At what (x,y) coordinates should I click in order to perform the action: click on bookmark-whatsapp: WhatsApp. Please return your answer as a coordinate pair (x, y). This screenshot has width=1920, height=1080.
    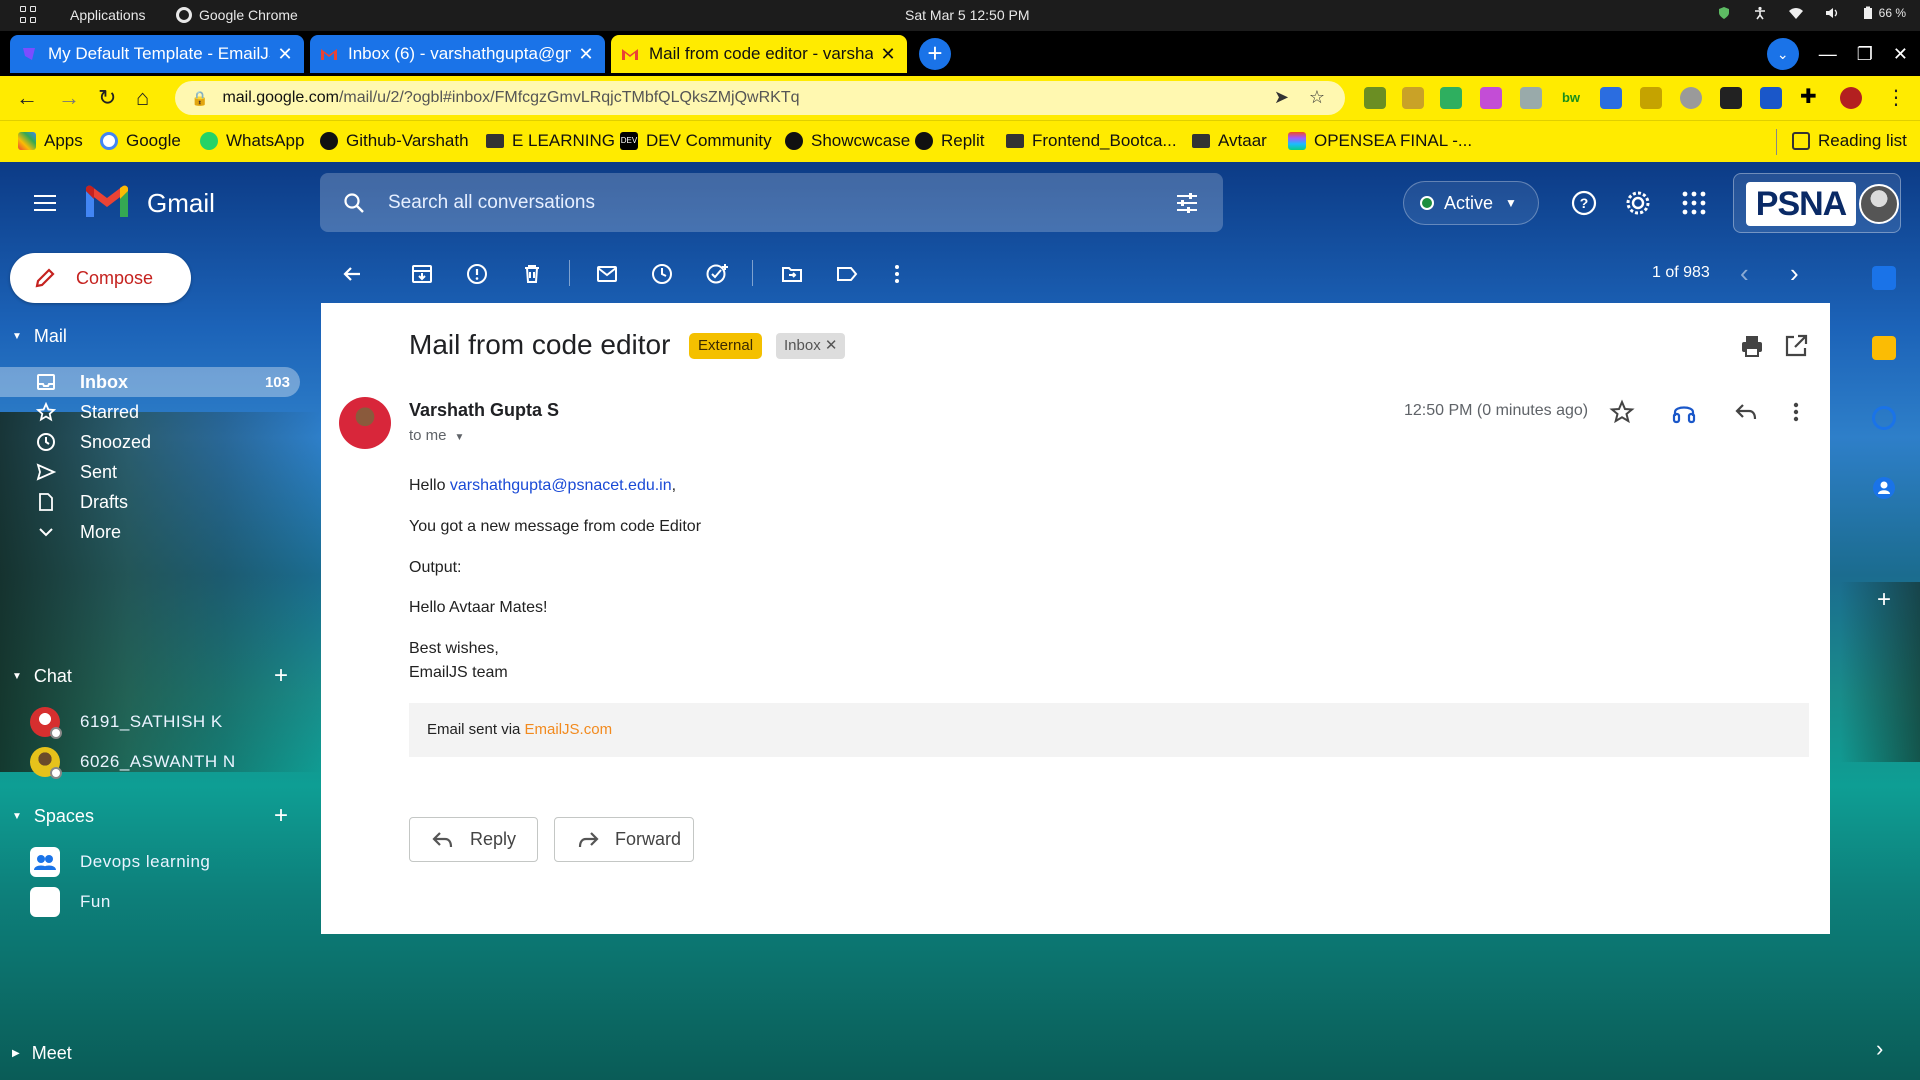
    Looking at the image, I should click on (252, 141).